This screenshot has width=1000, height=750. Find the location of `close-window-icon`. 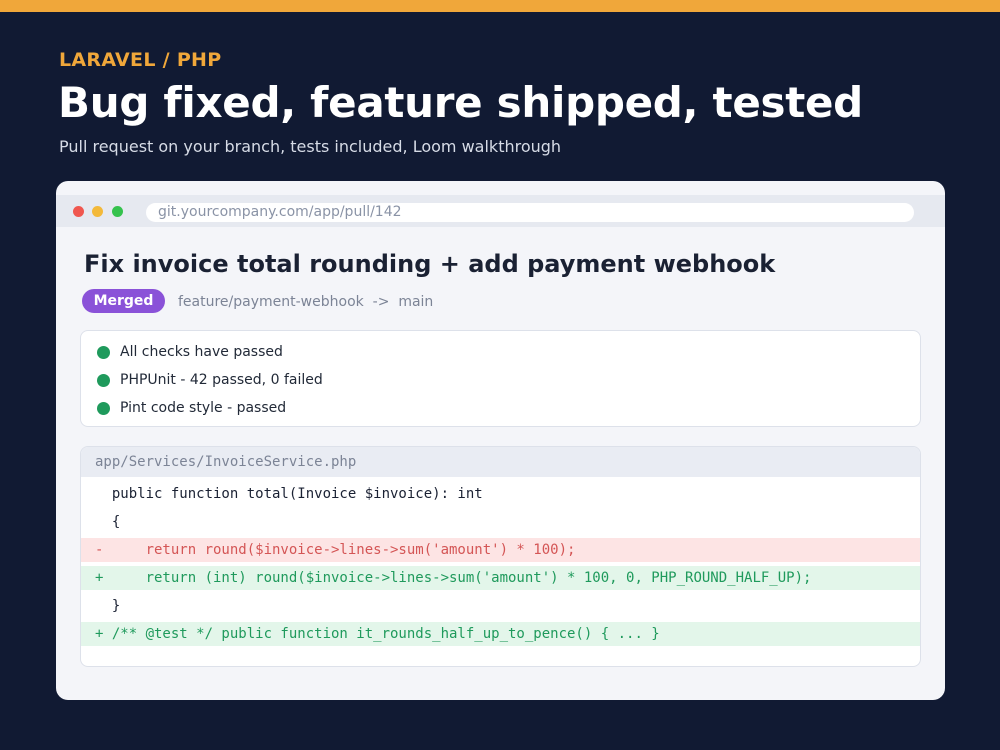

close-window-icon is located at coordinates (78, 211).